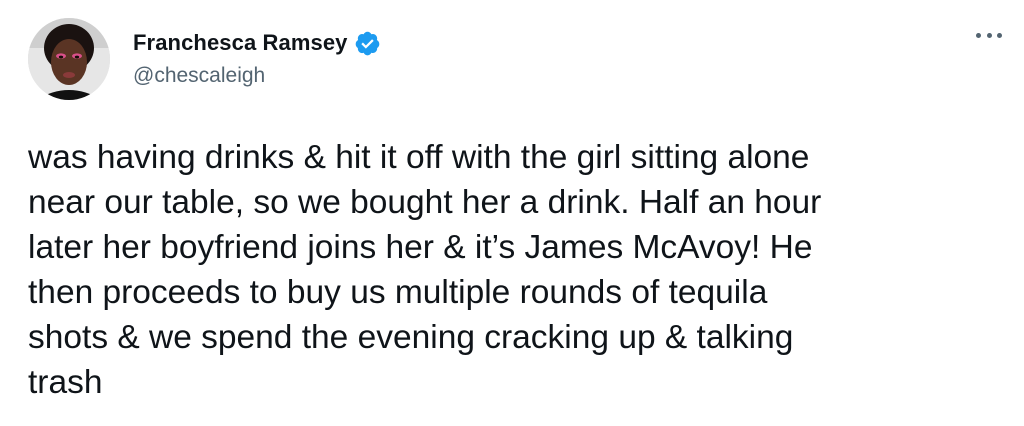 This screenshot has height=426, width=1024. What do you see at coordinates (257, 76) in the screenshot?
I see `user-handle: @chescaleigh` at bounding box center [257, 76].